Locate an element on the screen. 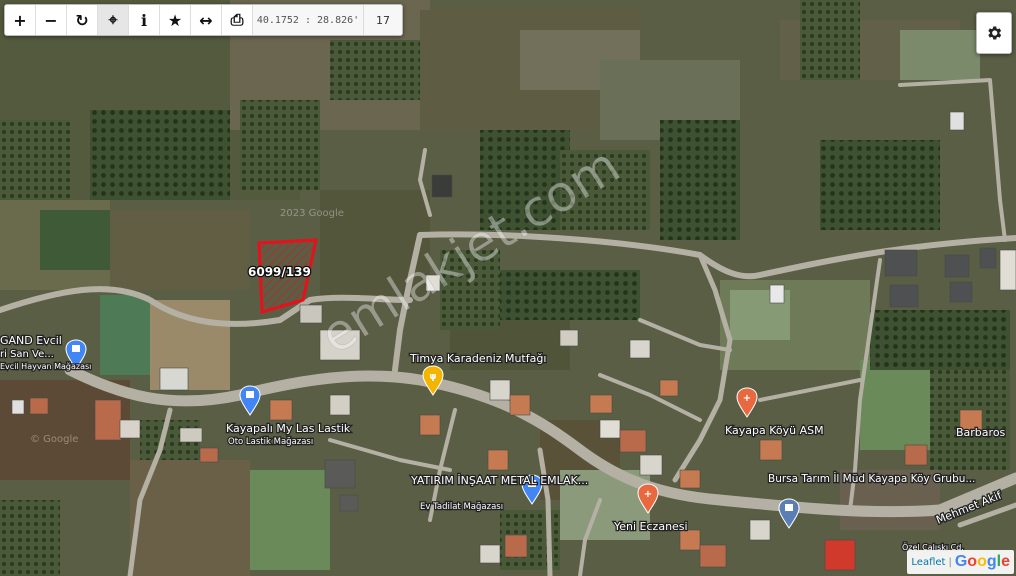  place-subtitle-yatirim: Ev Tadilat Mağazası is located at coordinates (461, 507).